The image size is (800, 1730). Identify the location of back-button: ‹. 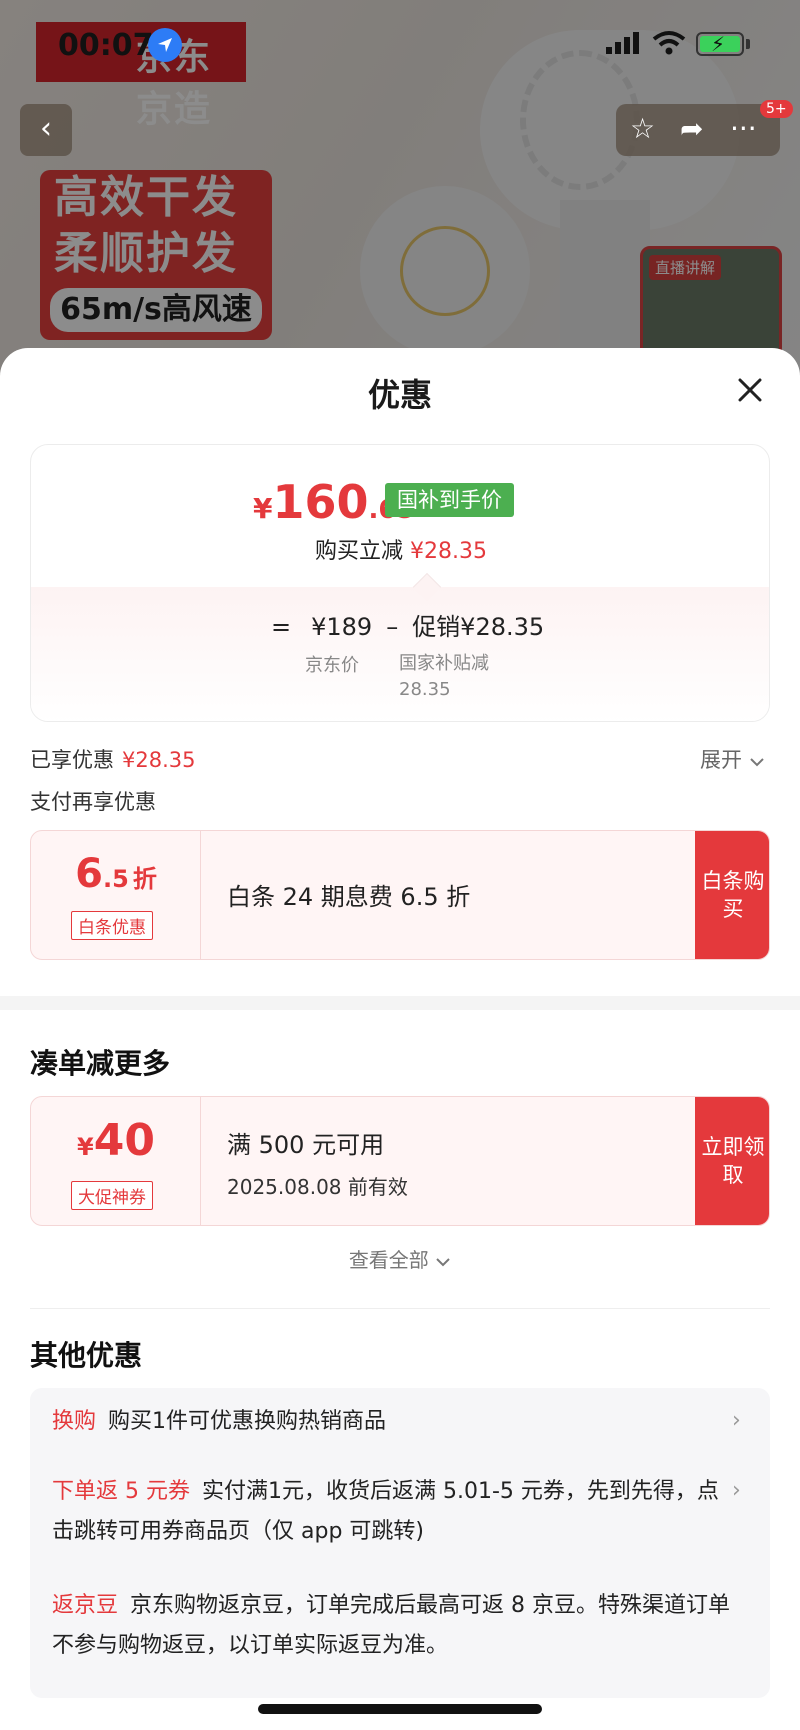
(46, 130).